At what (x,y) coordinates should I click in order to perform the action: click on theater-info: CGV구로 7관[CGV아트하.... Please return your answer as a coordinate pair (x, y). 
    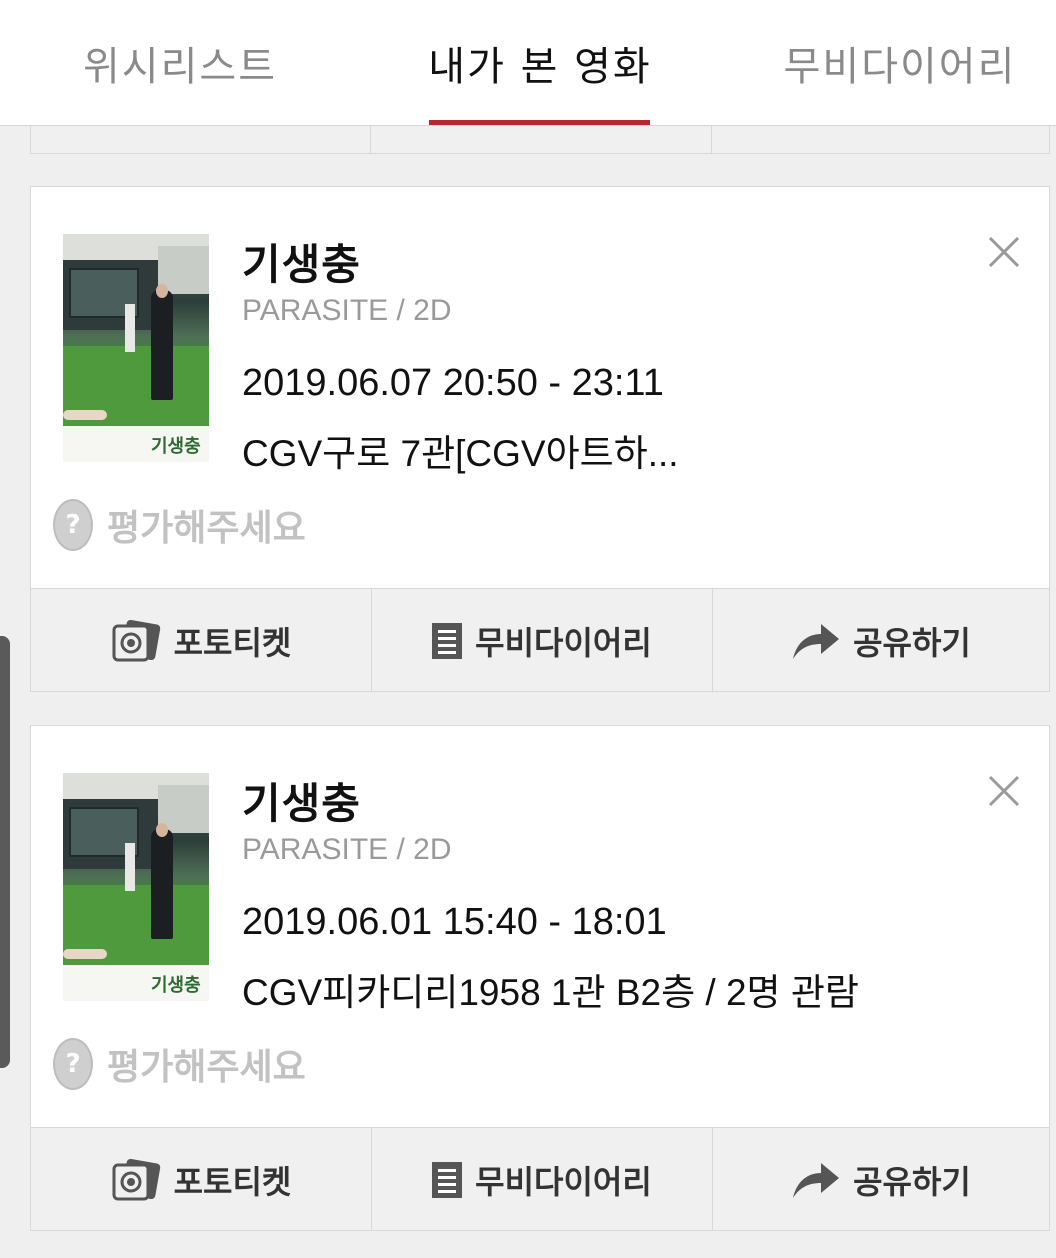
    Looking at the image, I should click on (460, 453).